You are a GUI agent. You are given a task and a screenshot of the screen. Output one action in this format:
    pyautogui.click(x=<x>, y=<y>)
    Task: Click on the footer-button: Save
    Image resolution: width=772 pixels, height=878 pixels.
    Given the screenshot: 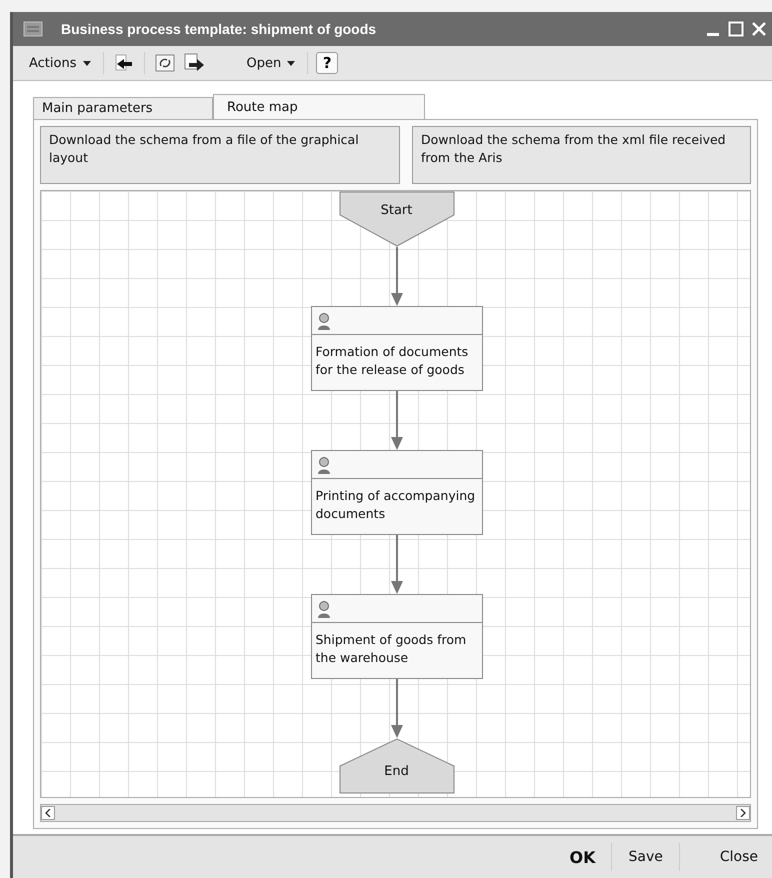 What is the action you would take?
    pyautogui.click(x=645, y=857)
    